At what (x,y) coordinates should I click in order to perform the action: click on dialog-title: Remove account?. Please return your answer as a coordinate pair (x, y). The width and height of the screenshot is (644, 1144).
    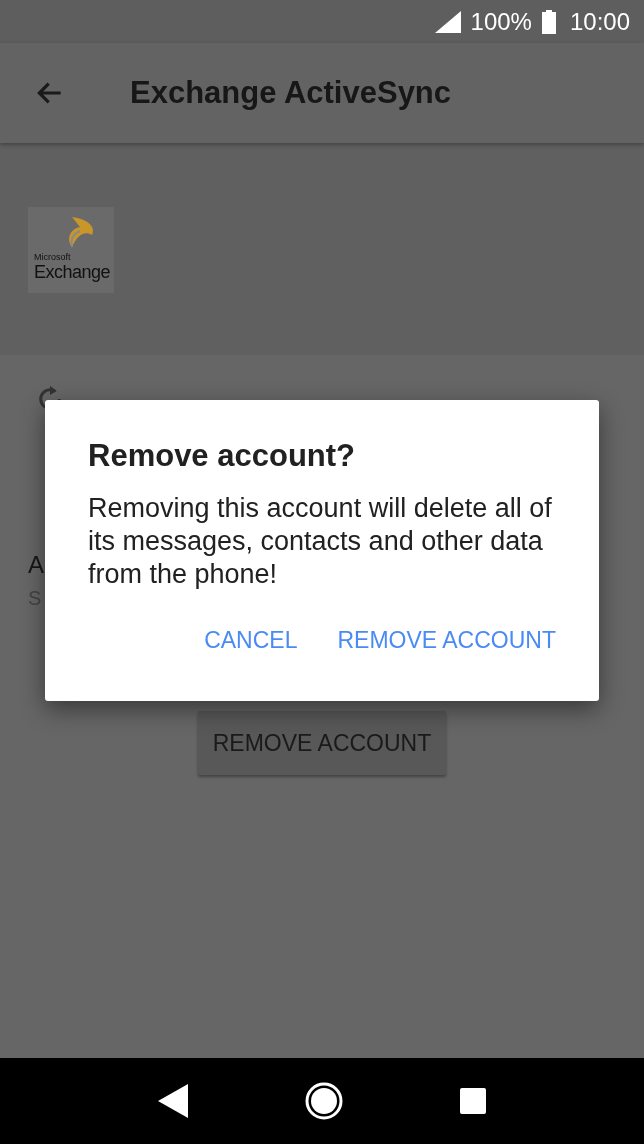
    Looking at the image, I should click on (222, 456).